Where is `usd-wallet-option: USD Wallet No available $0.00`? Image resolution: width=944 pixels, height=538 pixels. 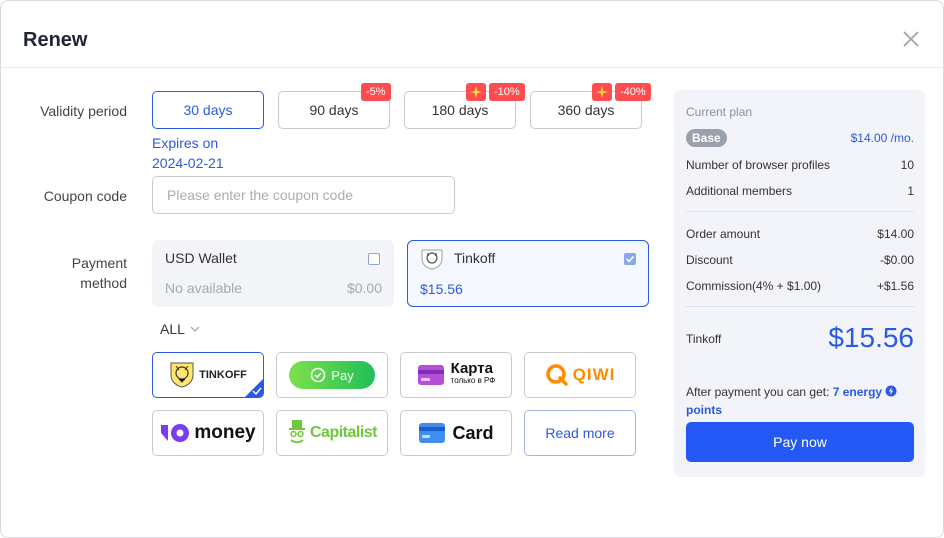
usd-wallet-option: USD Wallet No available $0.00 is located at coordinates (273, 273).